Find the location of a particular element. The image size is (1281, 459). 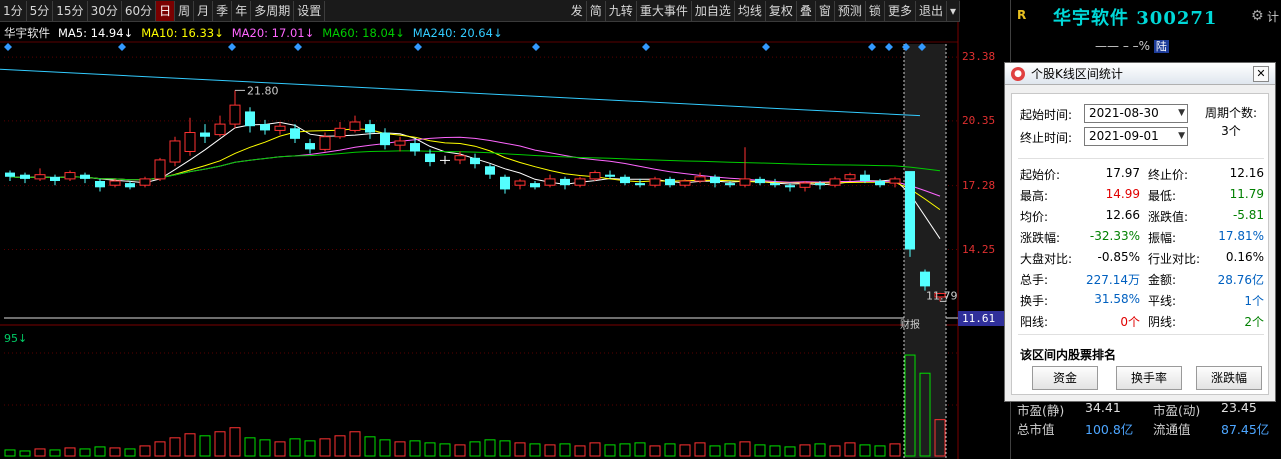

rank-button: 换手率 is located at coordinates (1149, 378).